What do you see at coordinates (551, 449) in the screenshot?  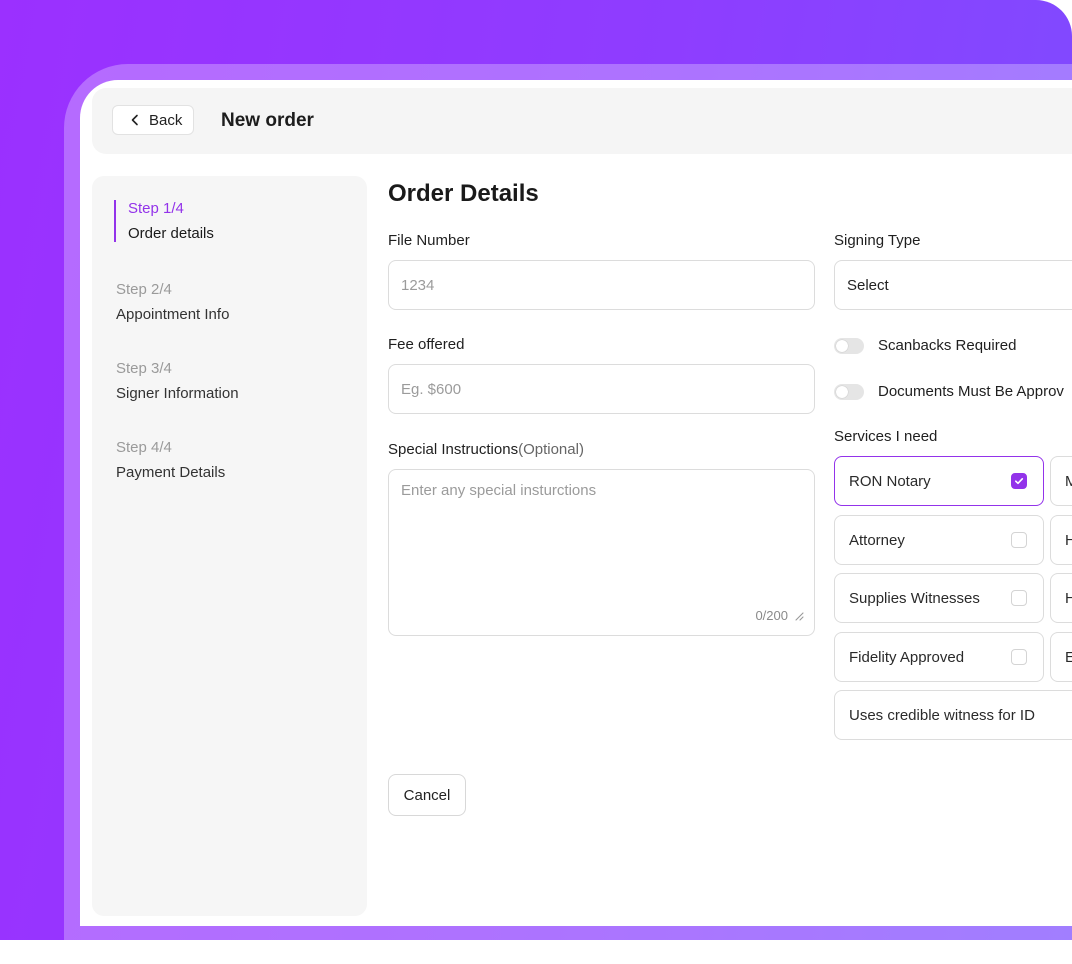 I see `optional-tag: (Optional)` at bounding box center [551, 449].